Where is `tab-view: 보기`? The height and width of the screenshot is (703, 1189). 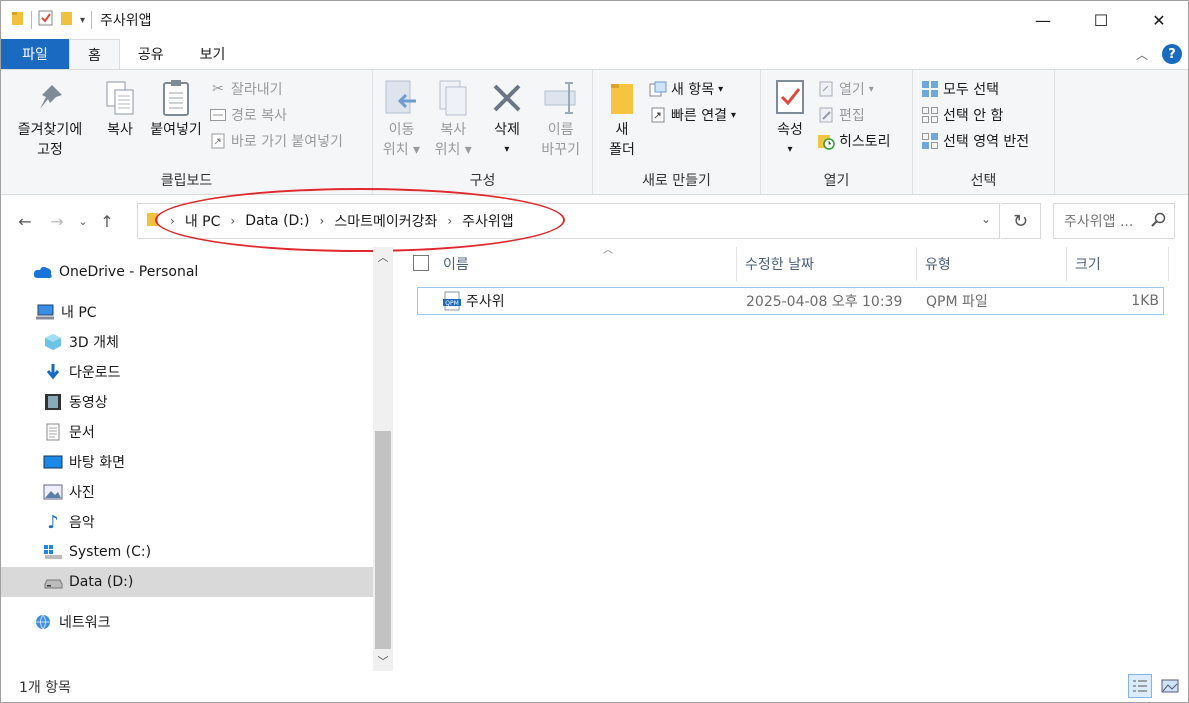 tab-view: 보기 is located at coordinates (213, 54).